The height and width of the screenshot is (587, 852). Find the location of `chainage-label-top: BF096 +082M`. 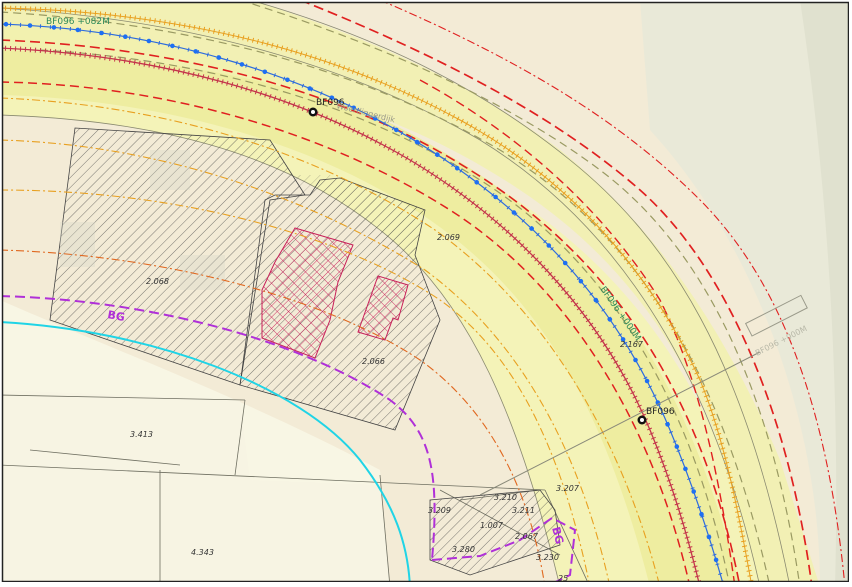

chainage-label-top: BF096 +082M is located at coordinates (78, 22).